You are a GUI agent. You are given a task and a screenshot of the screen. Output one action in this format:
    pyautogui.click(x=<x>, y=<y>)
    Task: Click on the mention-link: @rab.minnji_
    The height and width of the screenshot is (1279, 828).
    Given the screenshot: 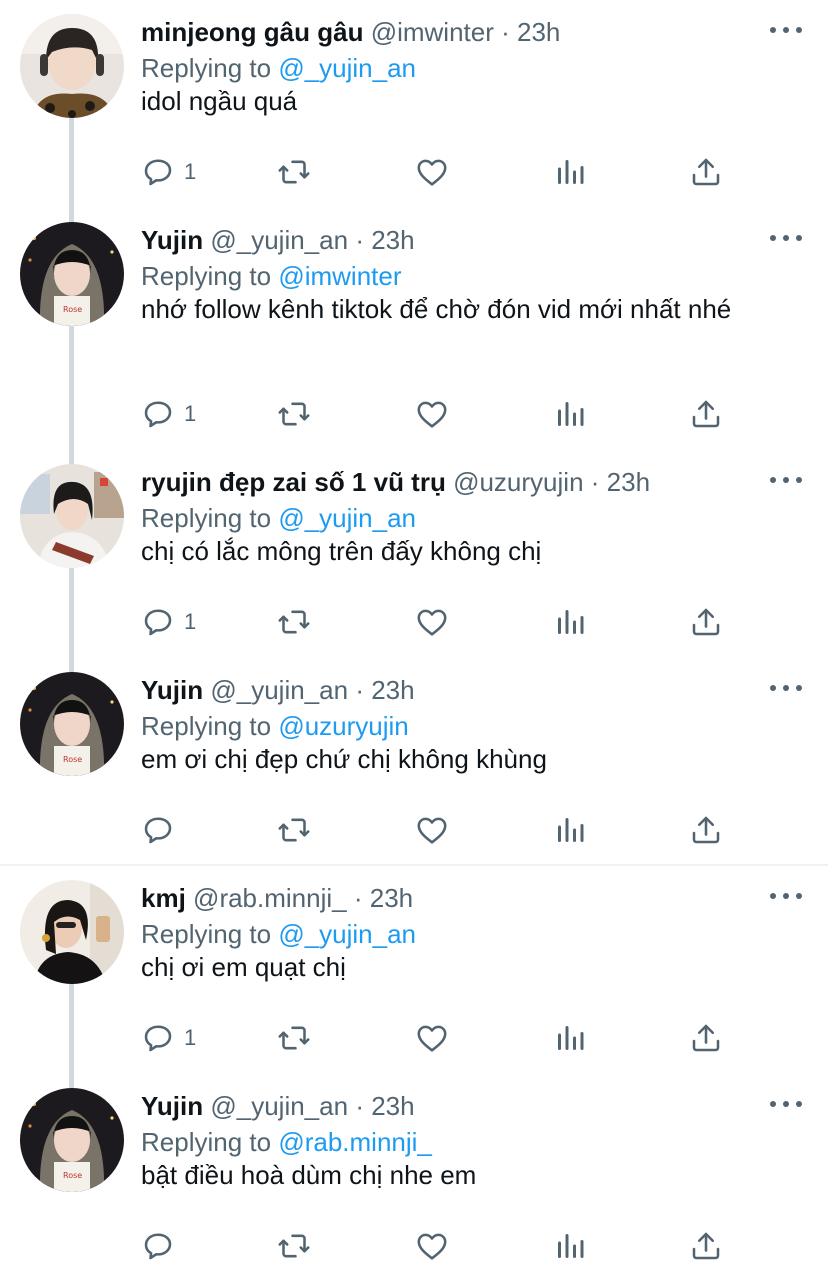 What is the action you would take?
    pyautogui.click(x=355, y=1142)
    